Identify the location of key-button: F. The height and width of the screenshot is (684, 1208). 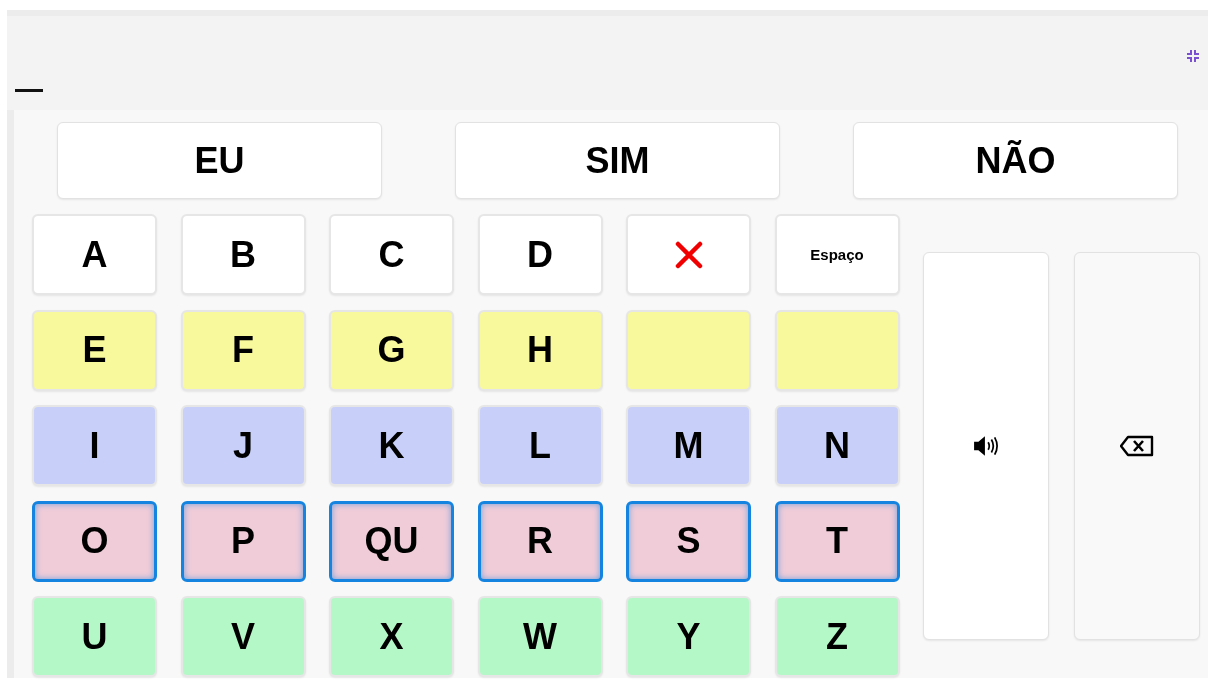
(243, 350).